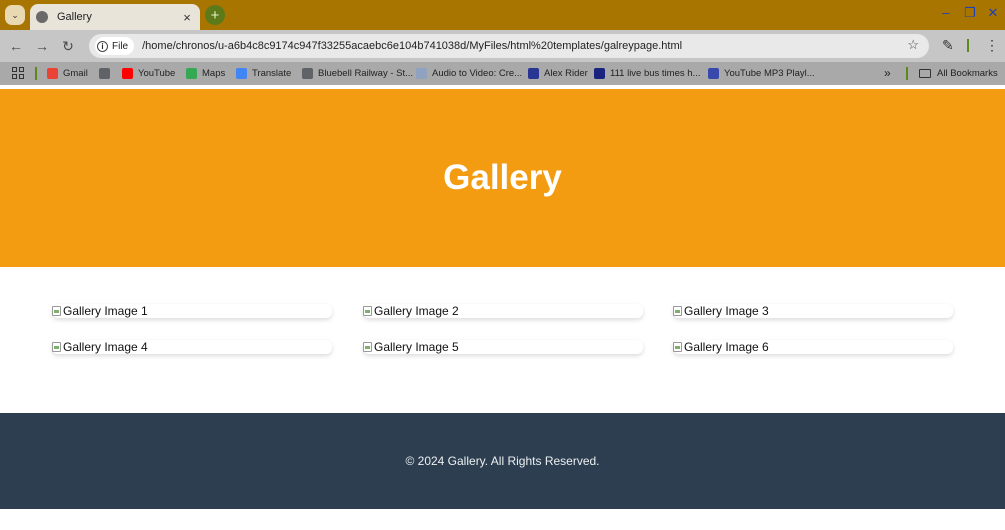 The image size is (1005, 530). What do you see at coordinates (970, 13) in the screenshot?
I see `restore-icon: ❐` at bounding box center [970, 13].